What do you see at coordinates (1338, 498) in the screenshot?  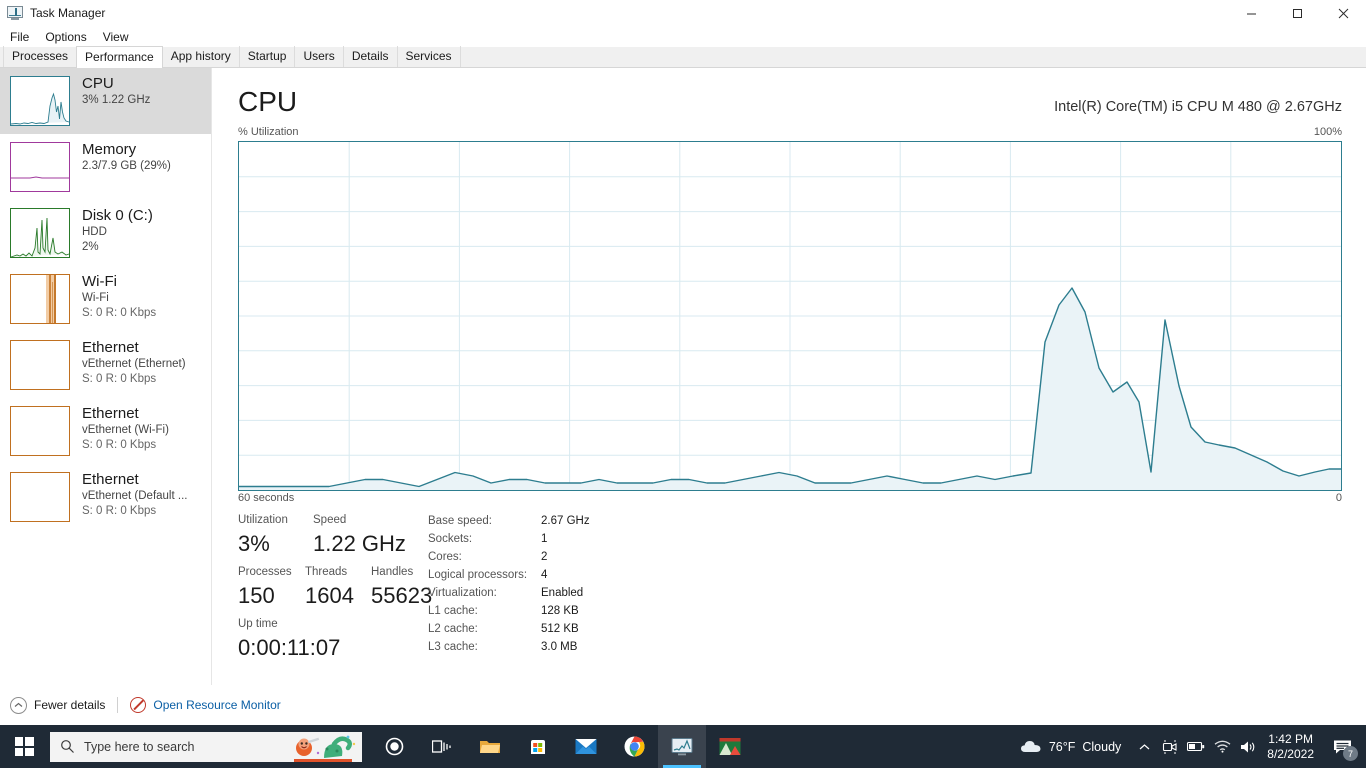 I see `graph-x-min-label: 0` at bounding box center [1338, 498].